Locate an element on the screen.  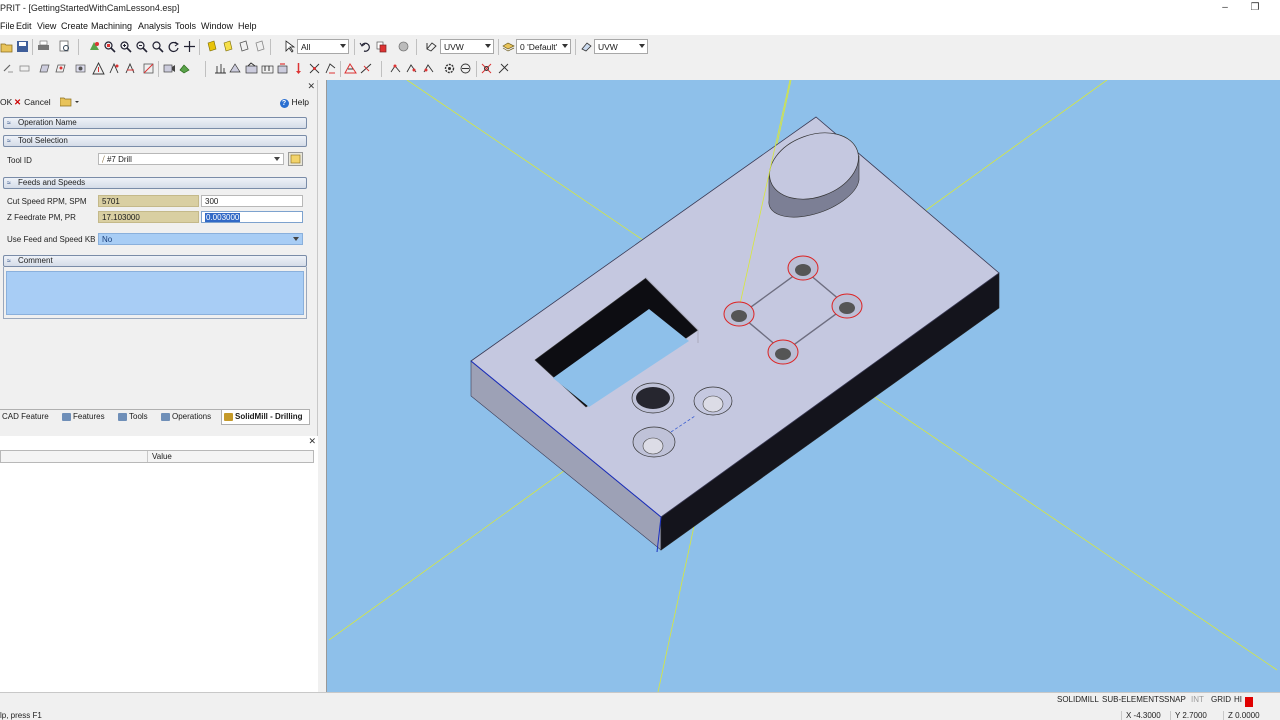
menu-edit: Edit is located at coordinates (24, 26).